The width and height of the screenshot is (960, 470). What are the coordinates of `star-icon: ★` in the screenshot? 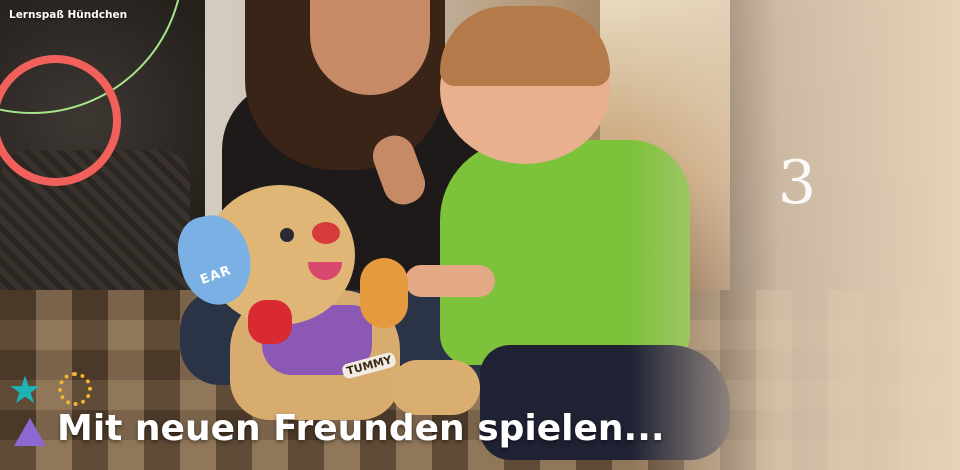 It's located at (25, 390).